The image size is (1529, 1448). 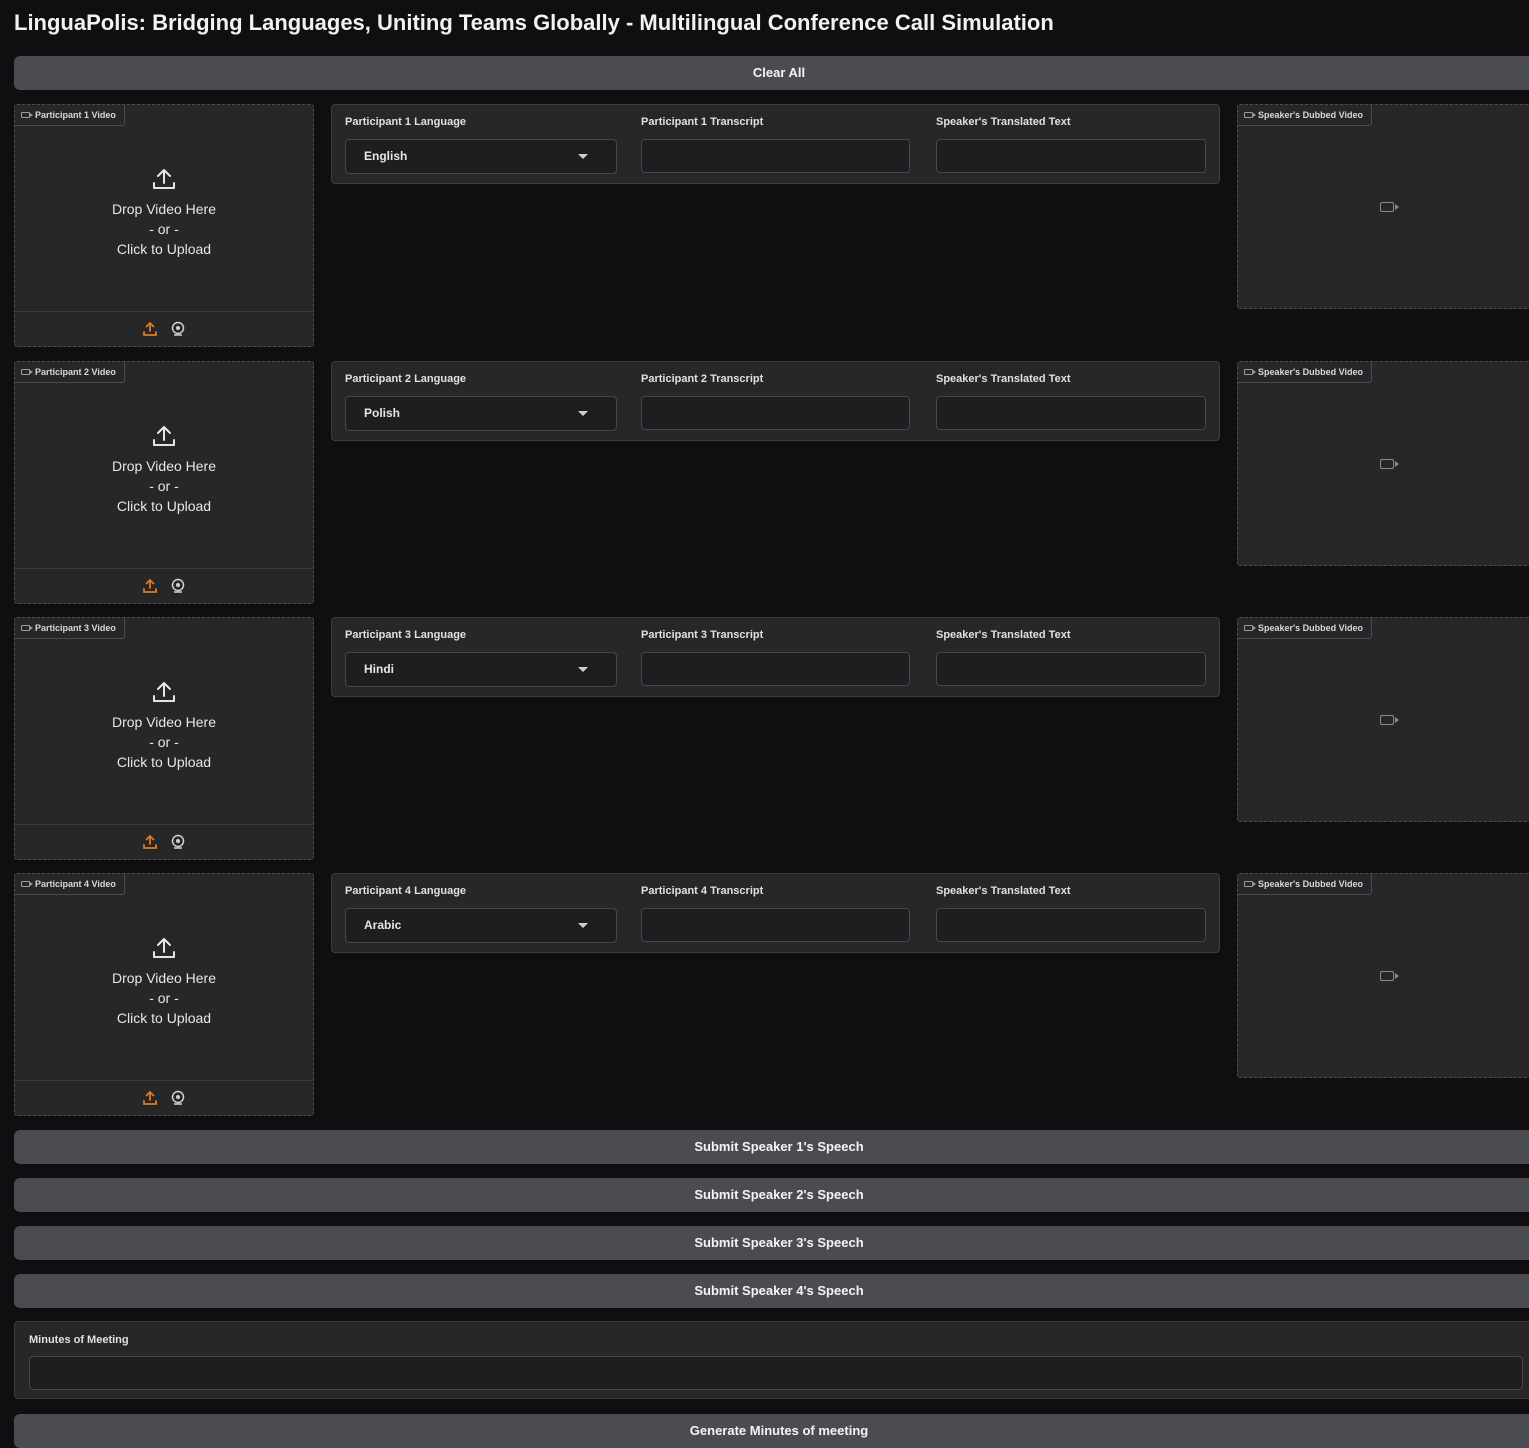 What do you see at coordinates (75, 627) in the screenshot?
I see `badge-label: Participant 3 Video` at bounding box center [75, 627].